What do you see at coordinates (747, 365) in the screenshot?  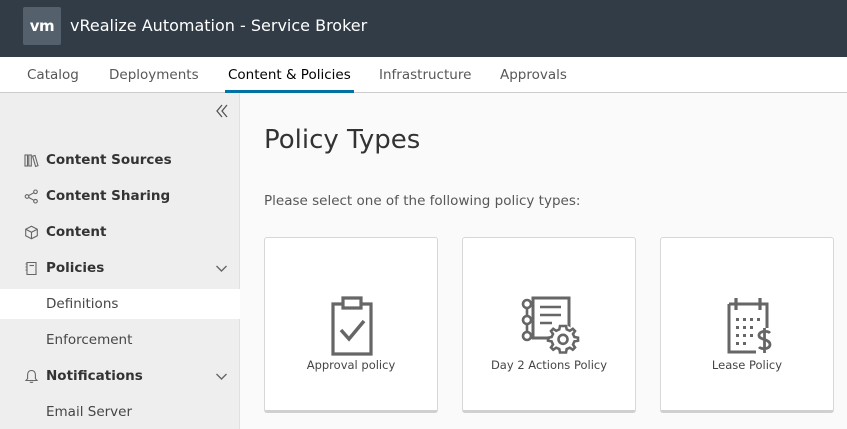 I see `card-label: Lease Policy` at bounding box center [747, 365].